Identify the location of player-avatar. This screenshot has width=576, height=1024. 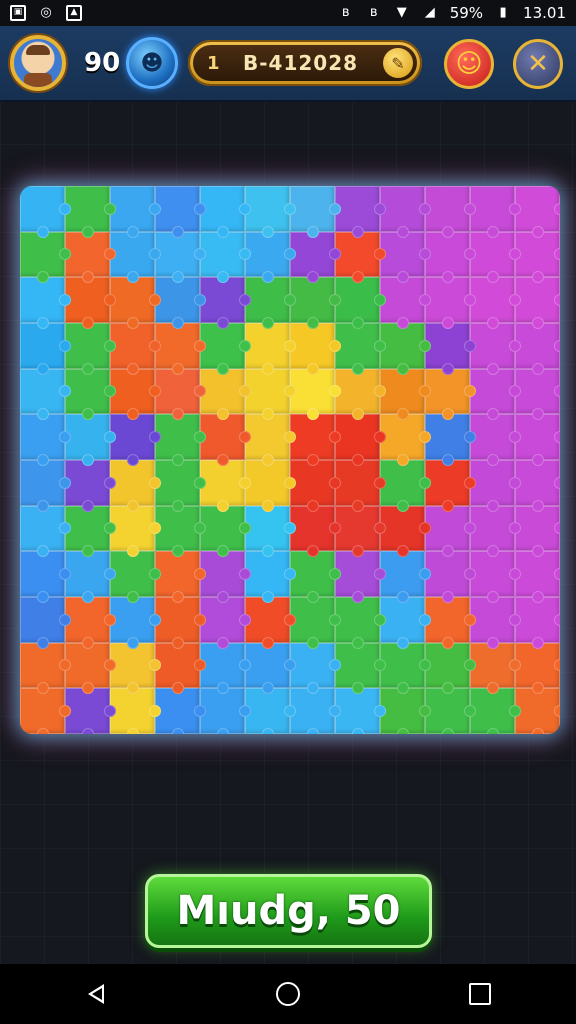
(38, 63).